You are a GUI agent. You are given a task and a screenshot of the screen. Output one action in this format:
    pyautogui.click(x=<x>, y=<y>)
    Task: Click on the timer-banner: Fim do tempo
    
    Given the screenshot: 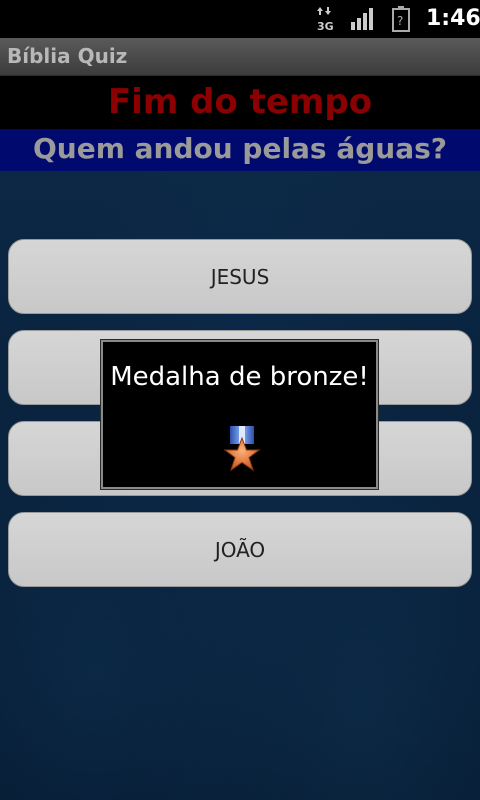 What is the action you would take?
    pyautogui.click(x=240, y=103)
    